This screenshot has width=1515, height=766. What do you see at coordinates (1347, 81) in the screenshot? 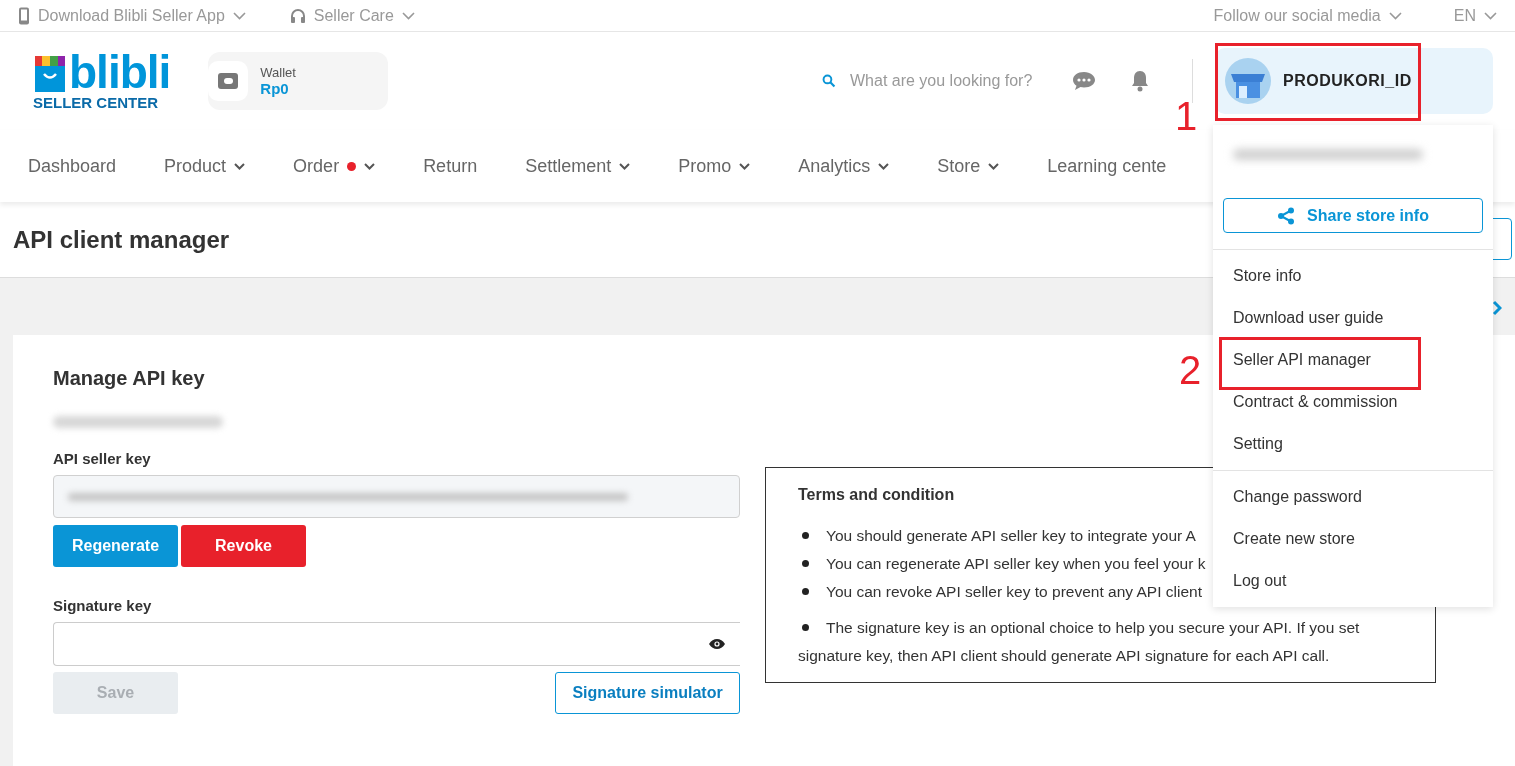
I see `store-name: PRODUKORI_ID` at bounding box center [1347, 81].